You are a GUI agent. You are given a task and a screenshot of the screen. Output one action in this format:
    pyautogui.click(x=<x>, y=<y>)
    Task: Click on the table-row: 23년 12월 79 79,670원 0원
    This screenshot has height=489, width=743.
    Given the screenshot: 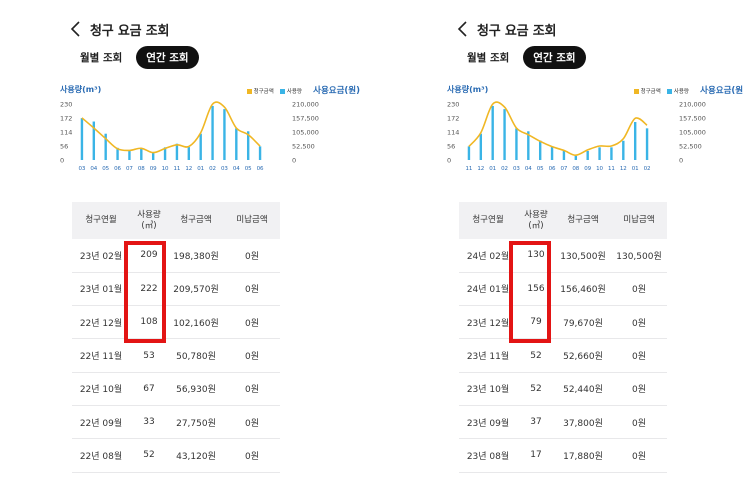 What is the action you would take?
    pyautogui.click(x=563, y=322)
    